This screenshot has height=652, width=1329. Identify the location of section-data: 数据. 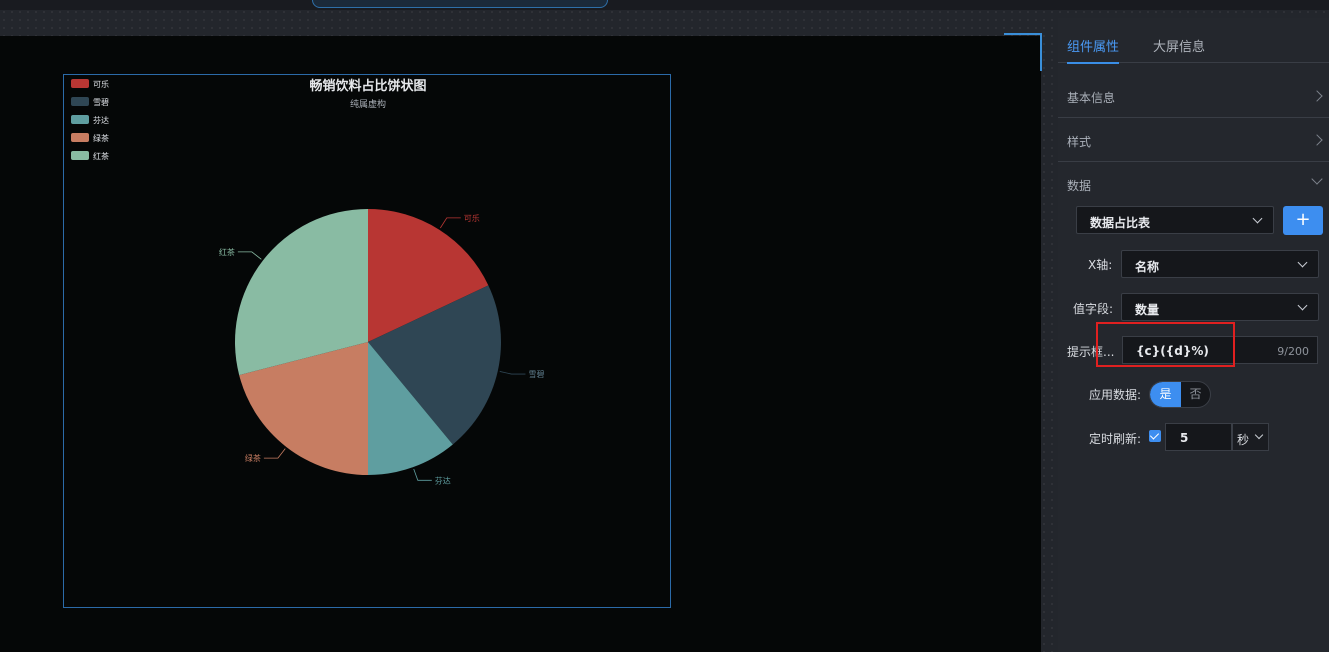
(1193, 183).